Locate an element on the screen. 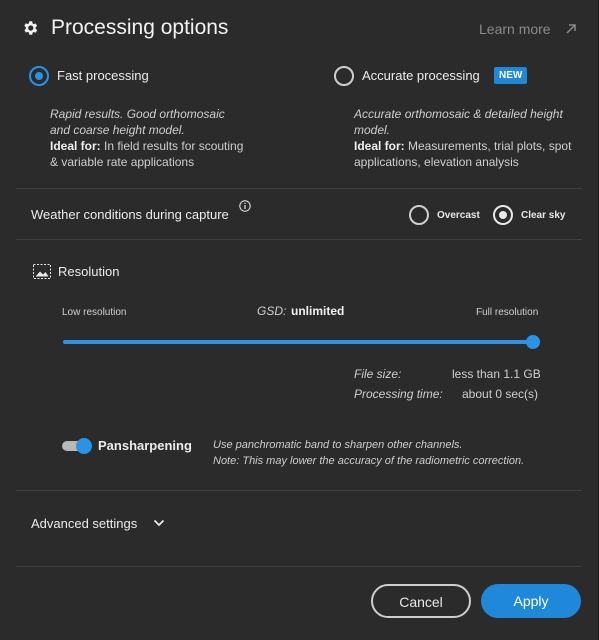 The height and width of the screenshot is (640, 599). fast-desc-line2: and coarse height model. is located at coordinates (117, 130).